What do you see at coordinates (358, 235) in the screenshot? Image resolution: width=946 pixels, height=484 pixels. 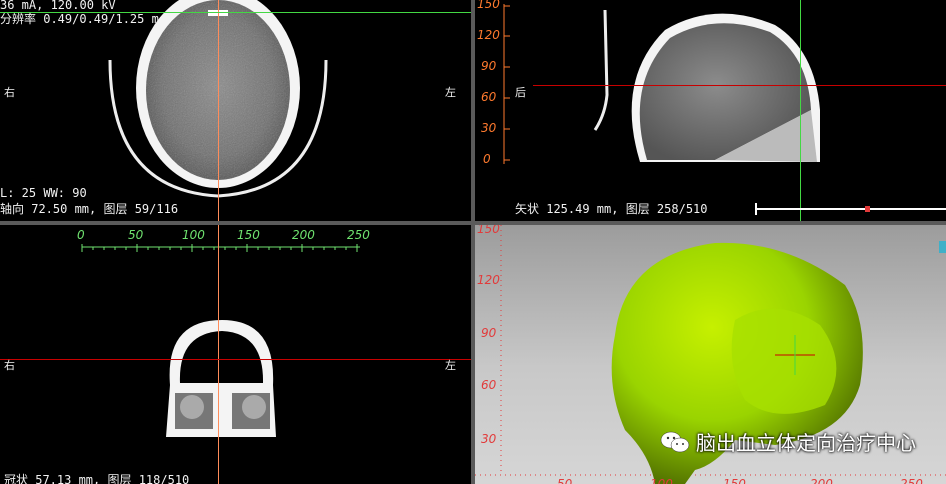 I see `coronal-scale-250: 250` at bounding box center [358, 235].